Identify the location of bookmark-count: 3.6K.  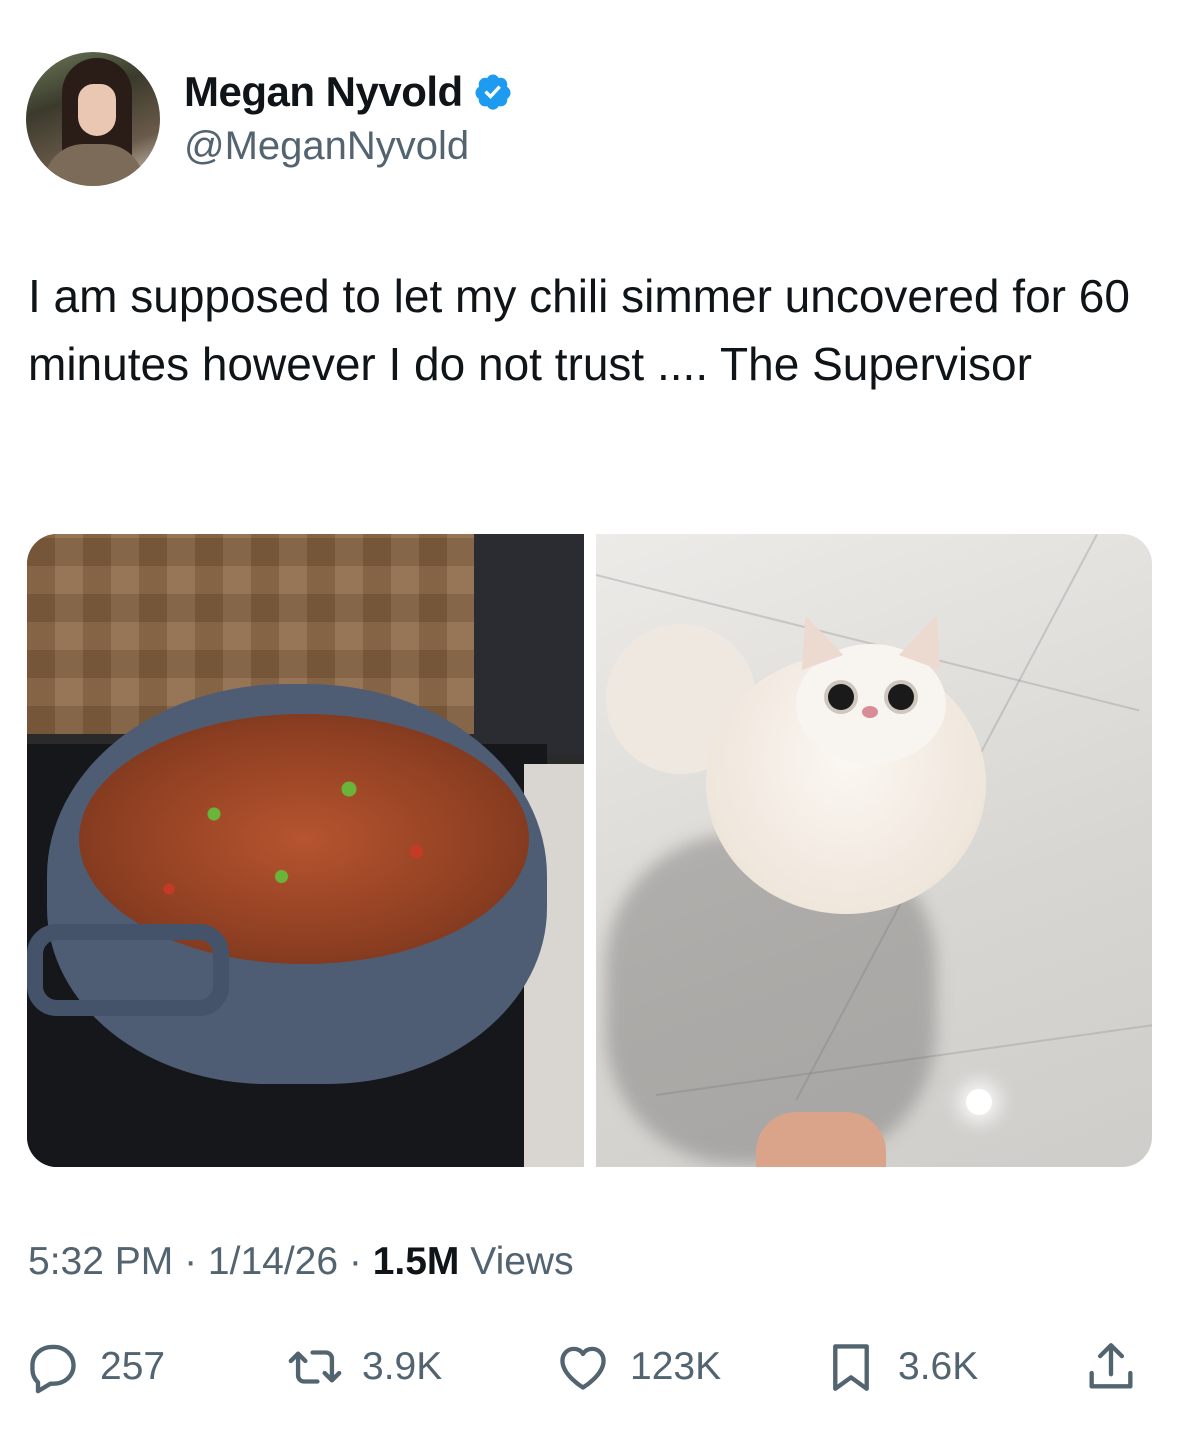
(938, 1366).